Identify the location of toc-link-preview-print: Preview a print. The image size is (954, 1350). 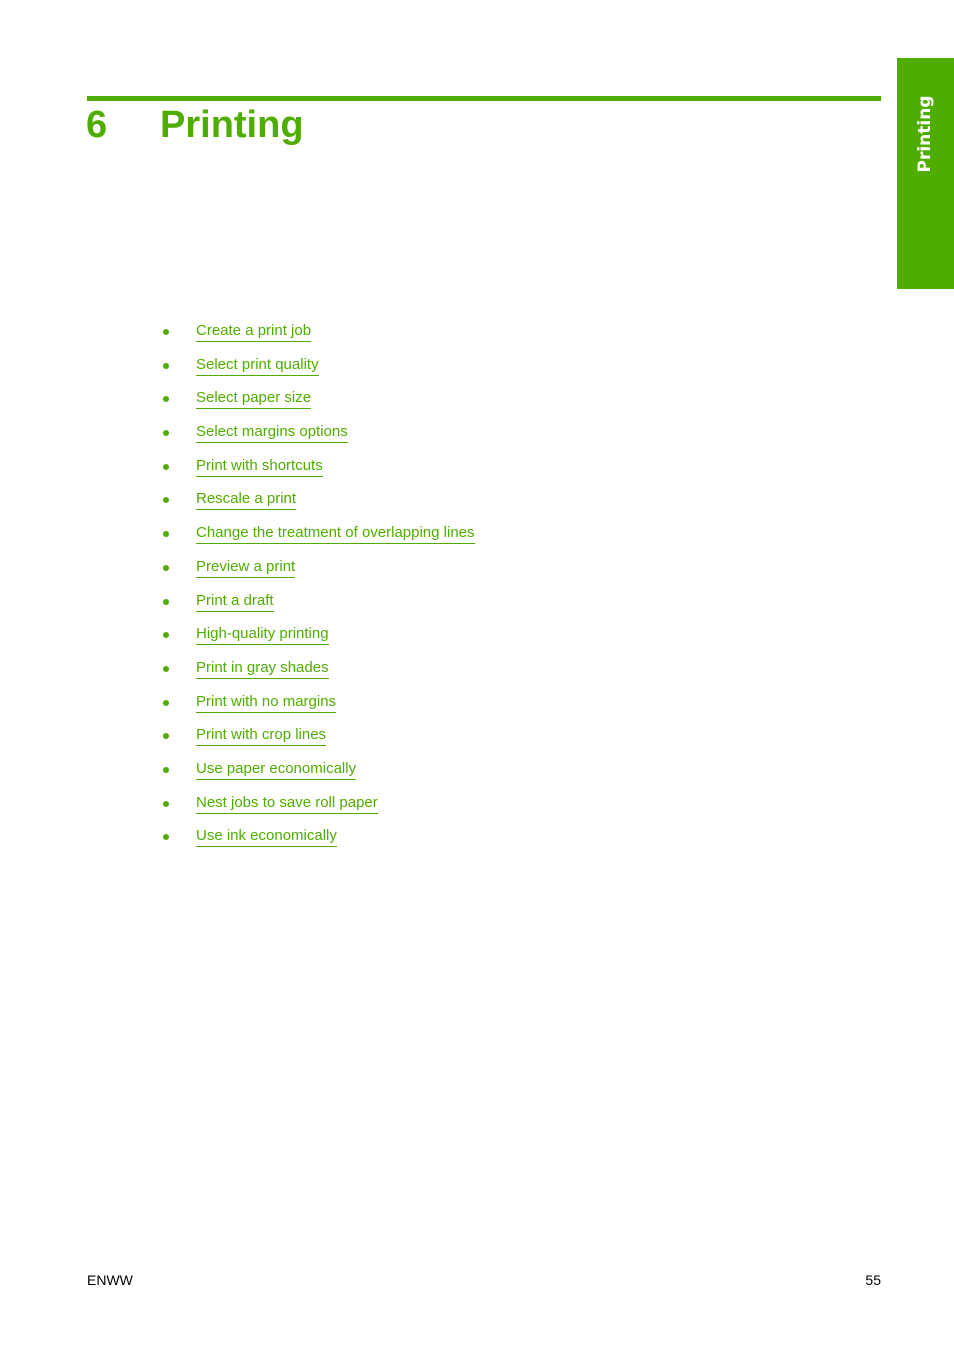
(246, 567).